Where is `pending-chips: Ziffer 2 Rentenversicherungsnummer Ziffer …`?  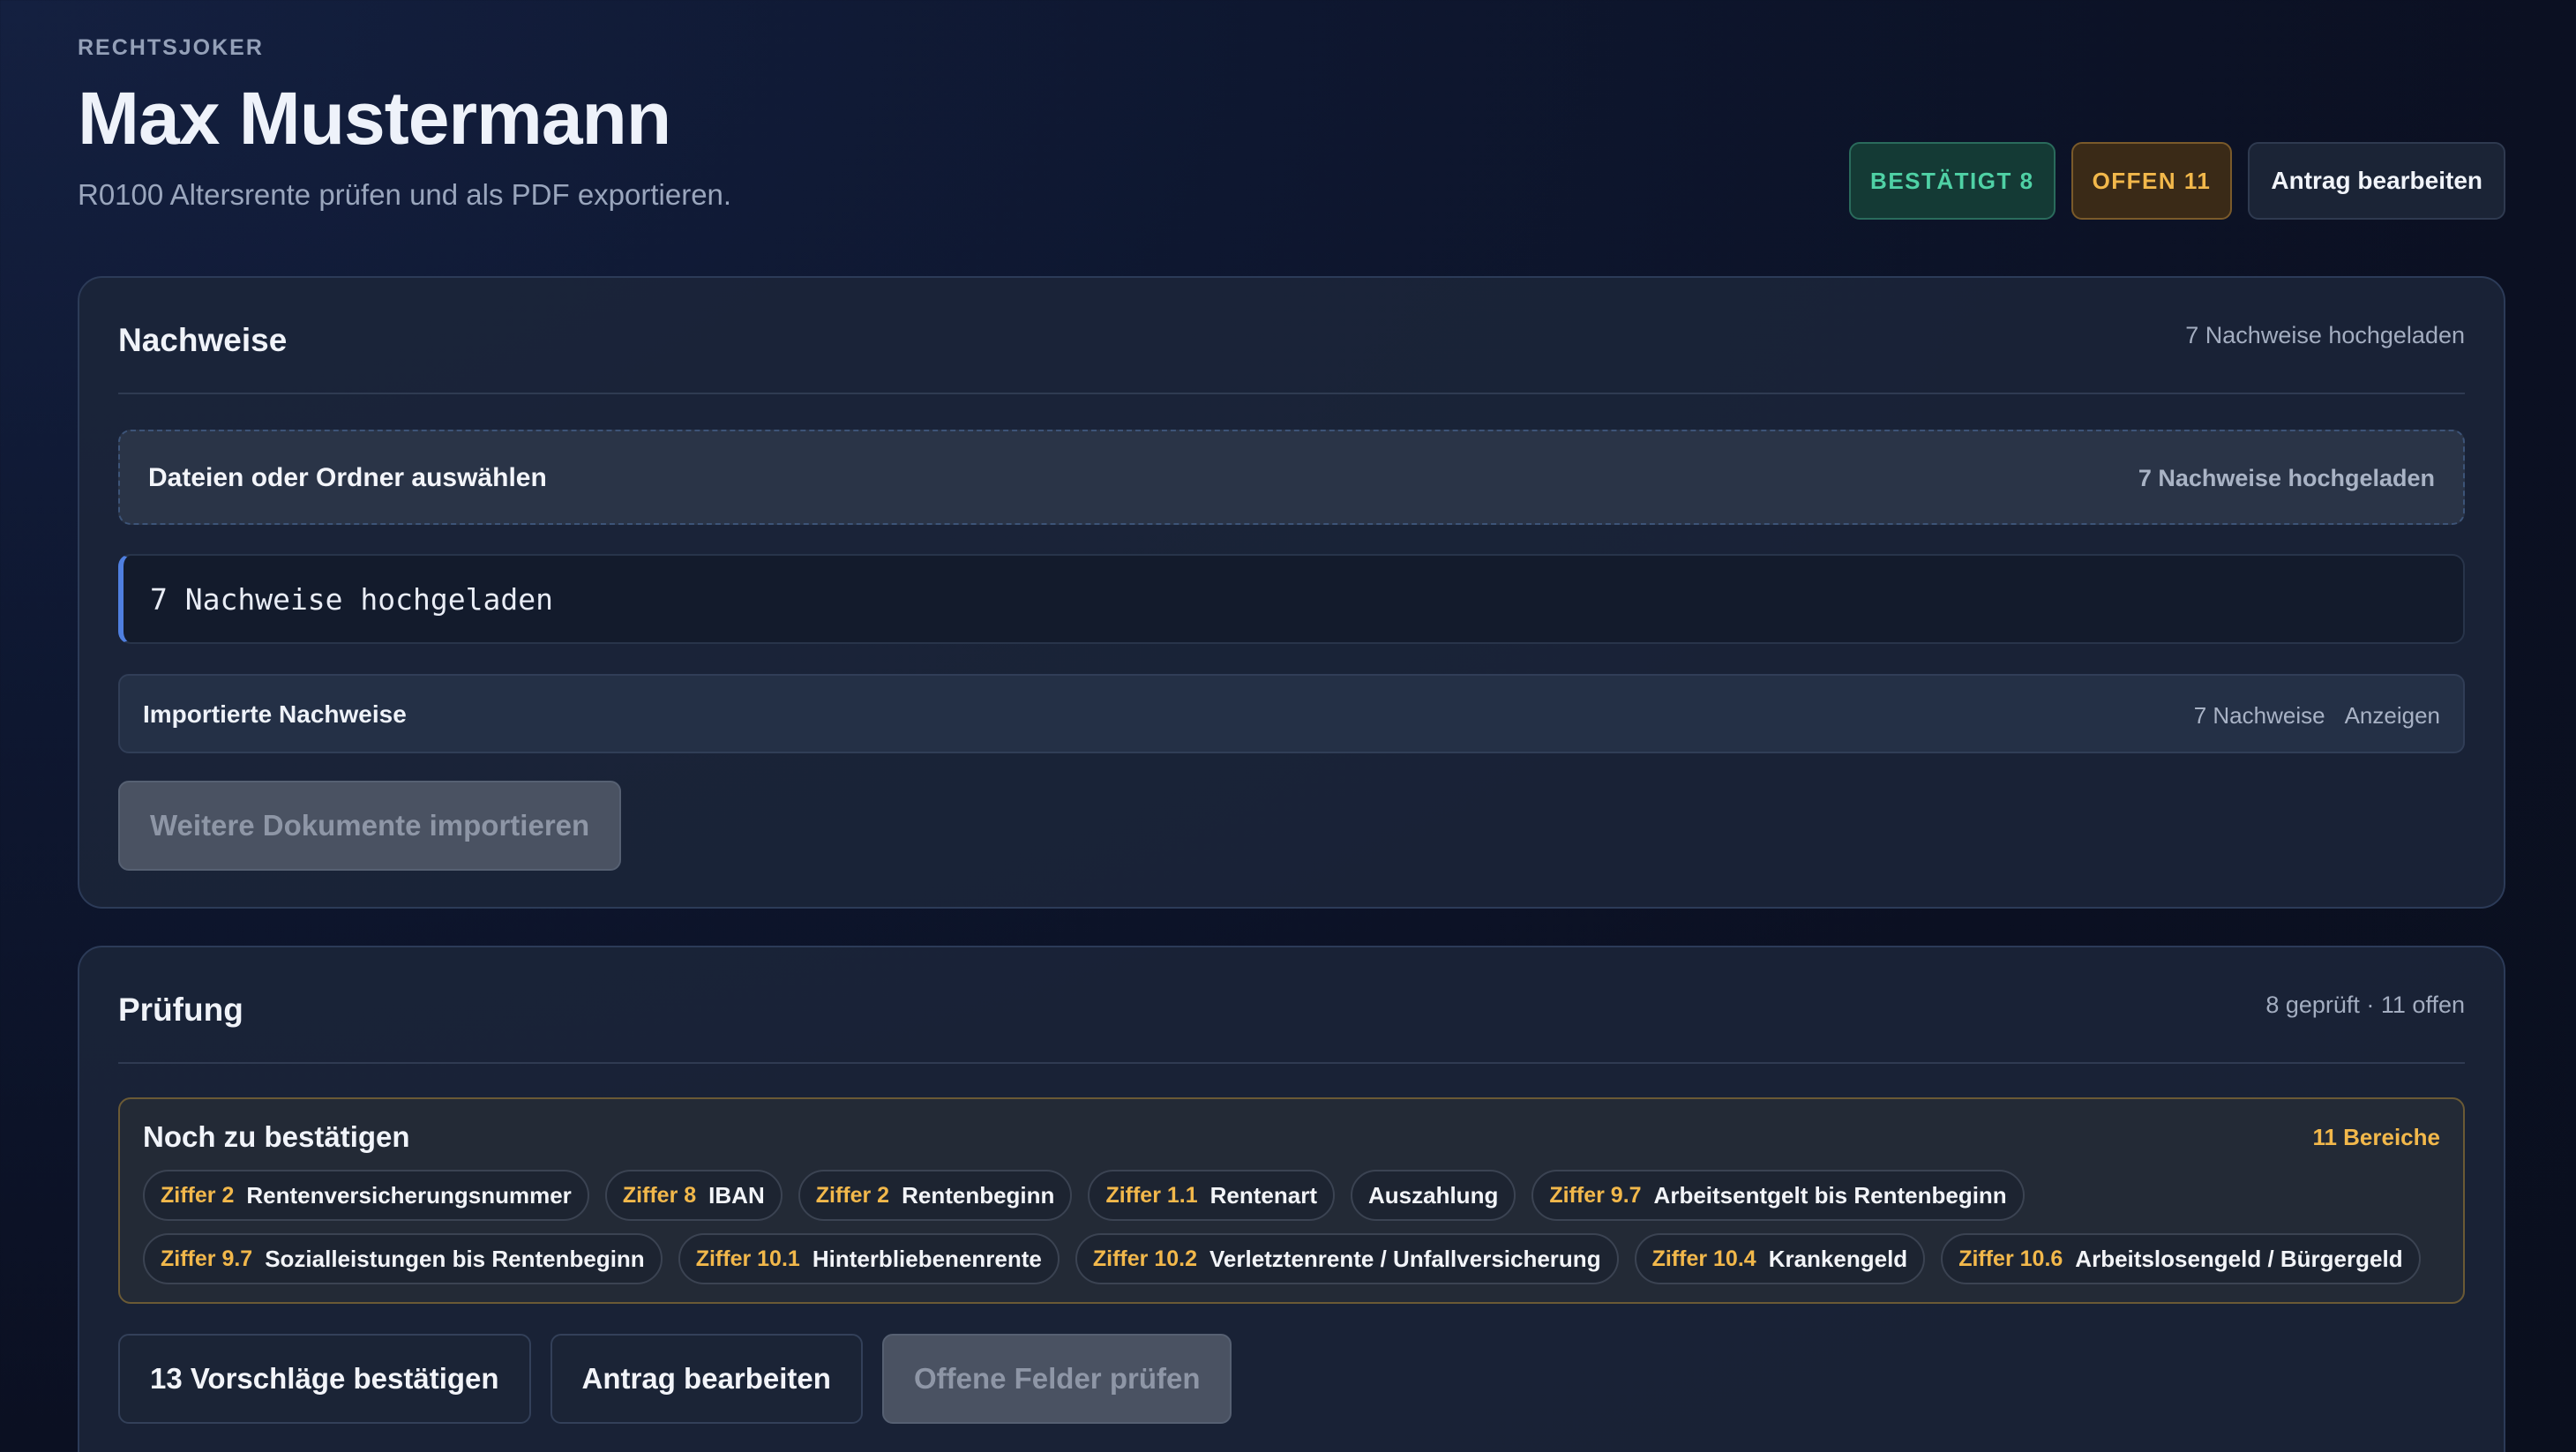 pending-chips: Ziffer 2 Rentenversicherungsnummer Ziffer … is located at coordinates (1294, 1227).